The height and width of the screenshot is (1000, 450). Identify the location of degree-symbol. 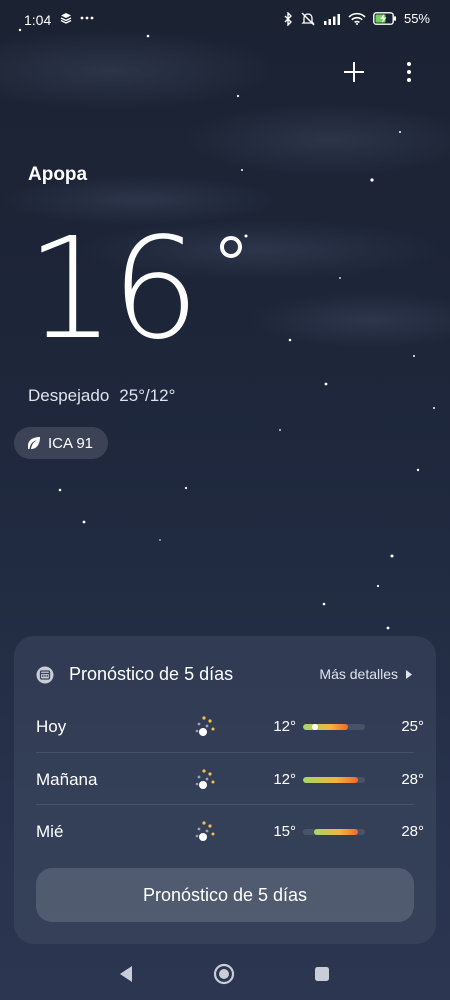
(231, 247).